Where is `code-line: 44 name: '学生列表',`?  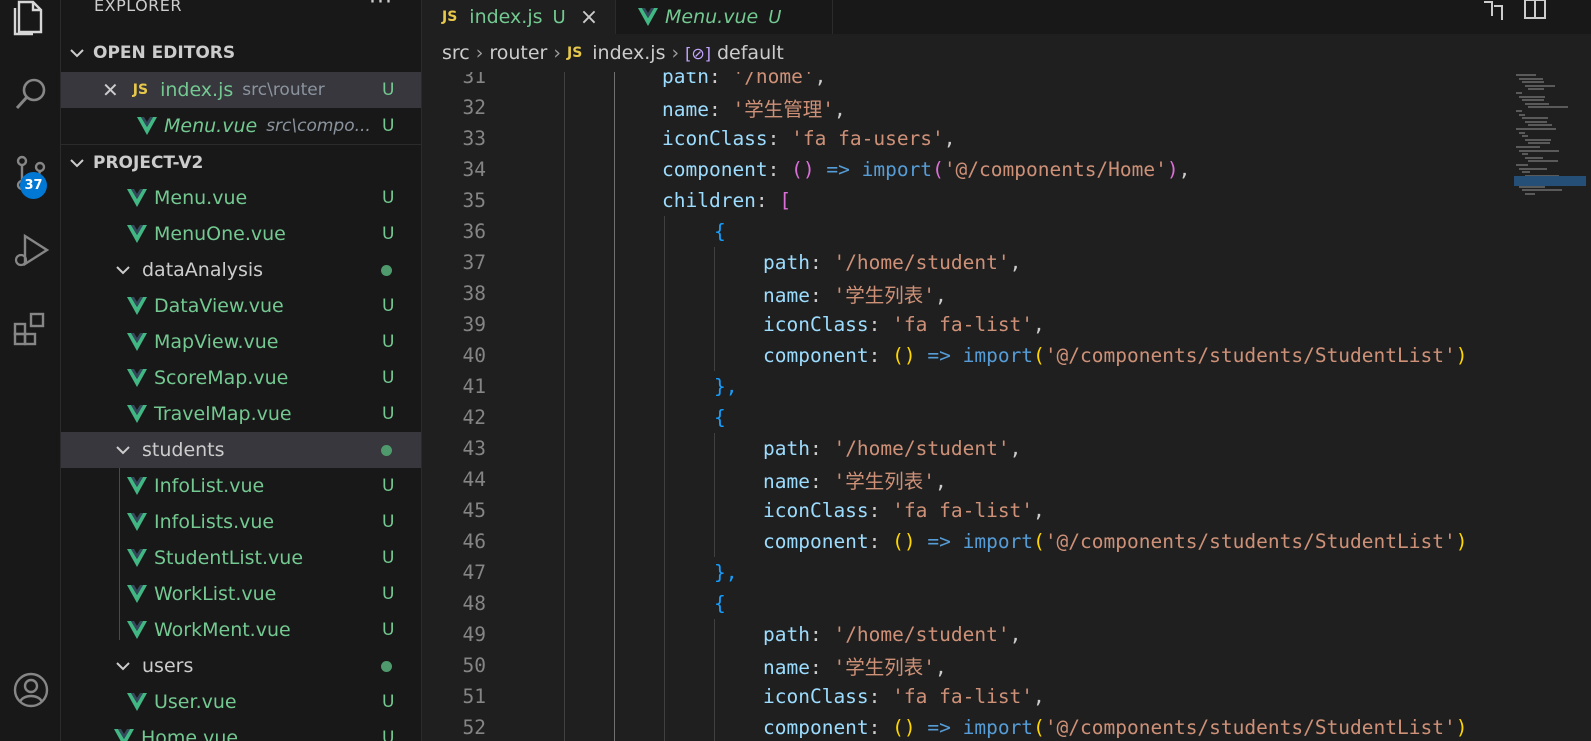
code-line: 44 name: '学生列表', is located at coordinates (967, 479).